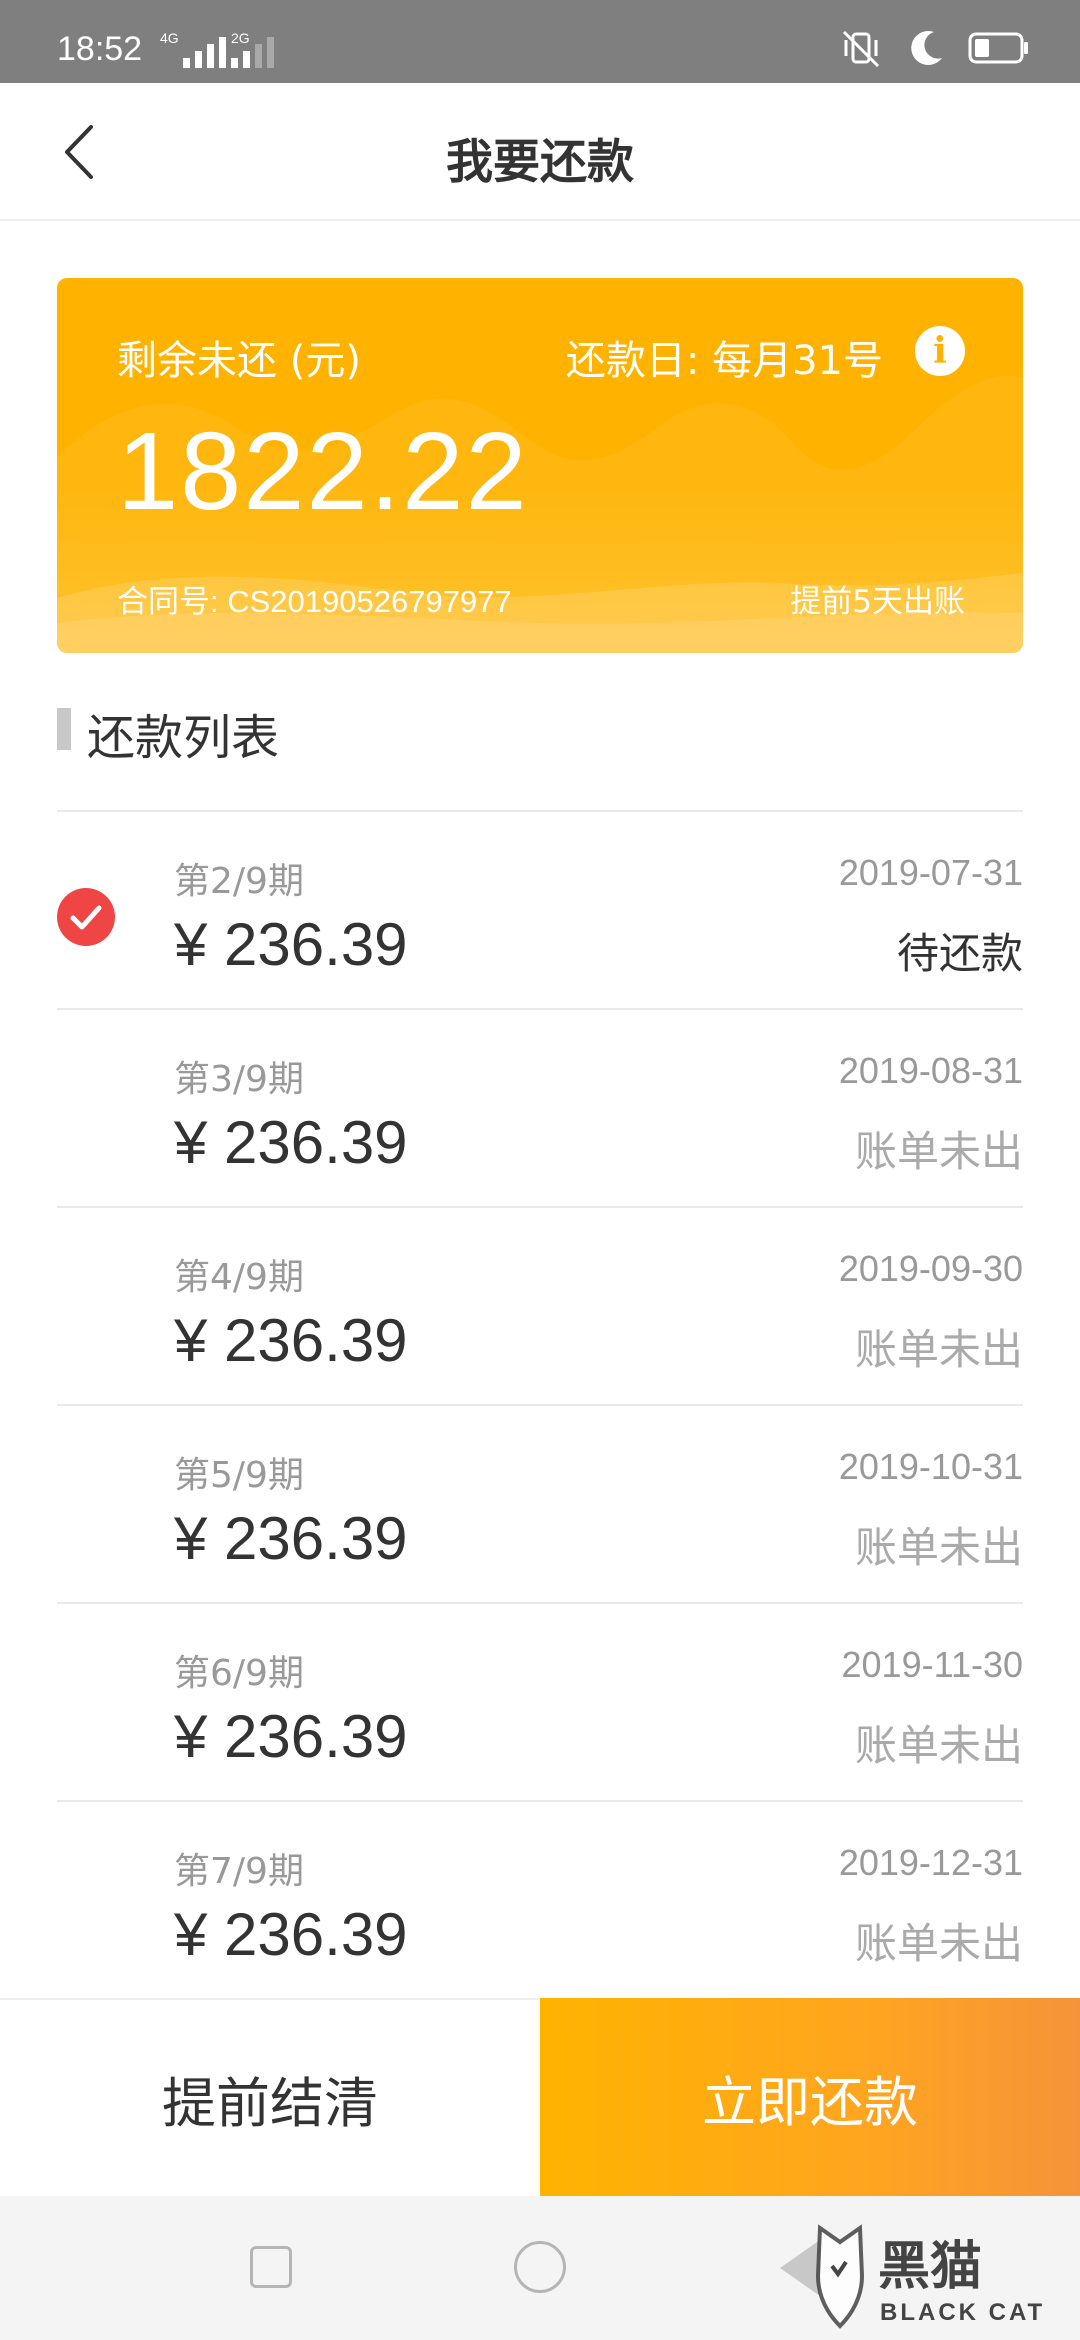 The width and height of the screenshot is (1080, 2340). What do you see at coordinates (932, 1664) in the screenshot?
I see `installment-date: 2019-11-30` at bounding box center [932, 1664].